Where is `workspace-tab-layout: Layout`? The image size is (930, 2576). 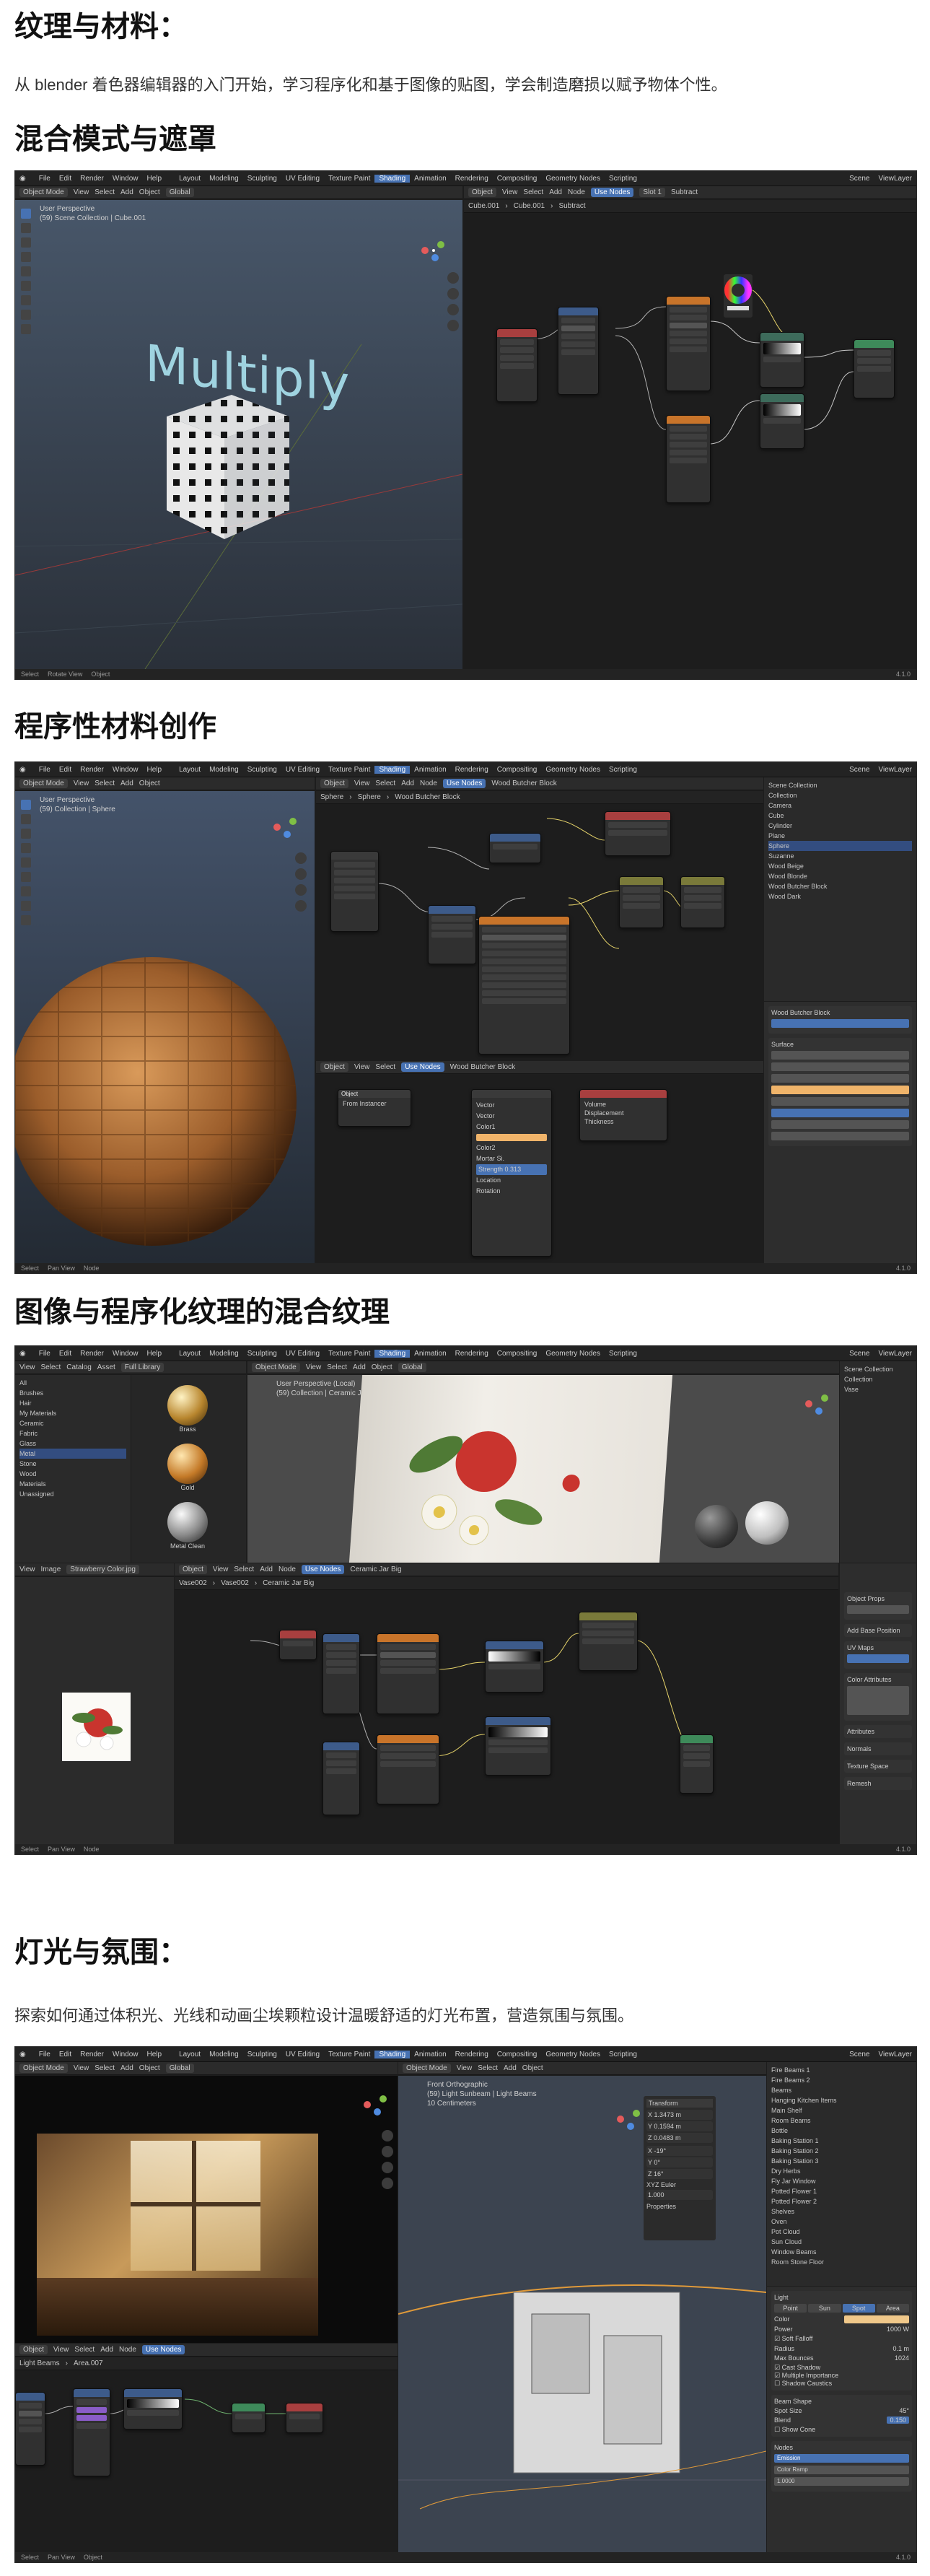
workspace-tab-layout: Layout is located at coordinates (190, 179).